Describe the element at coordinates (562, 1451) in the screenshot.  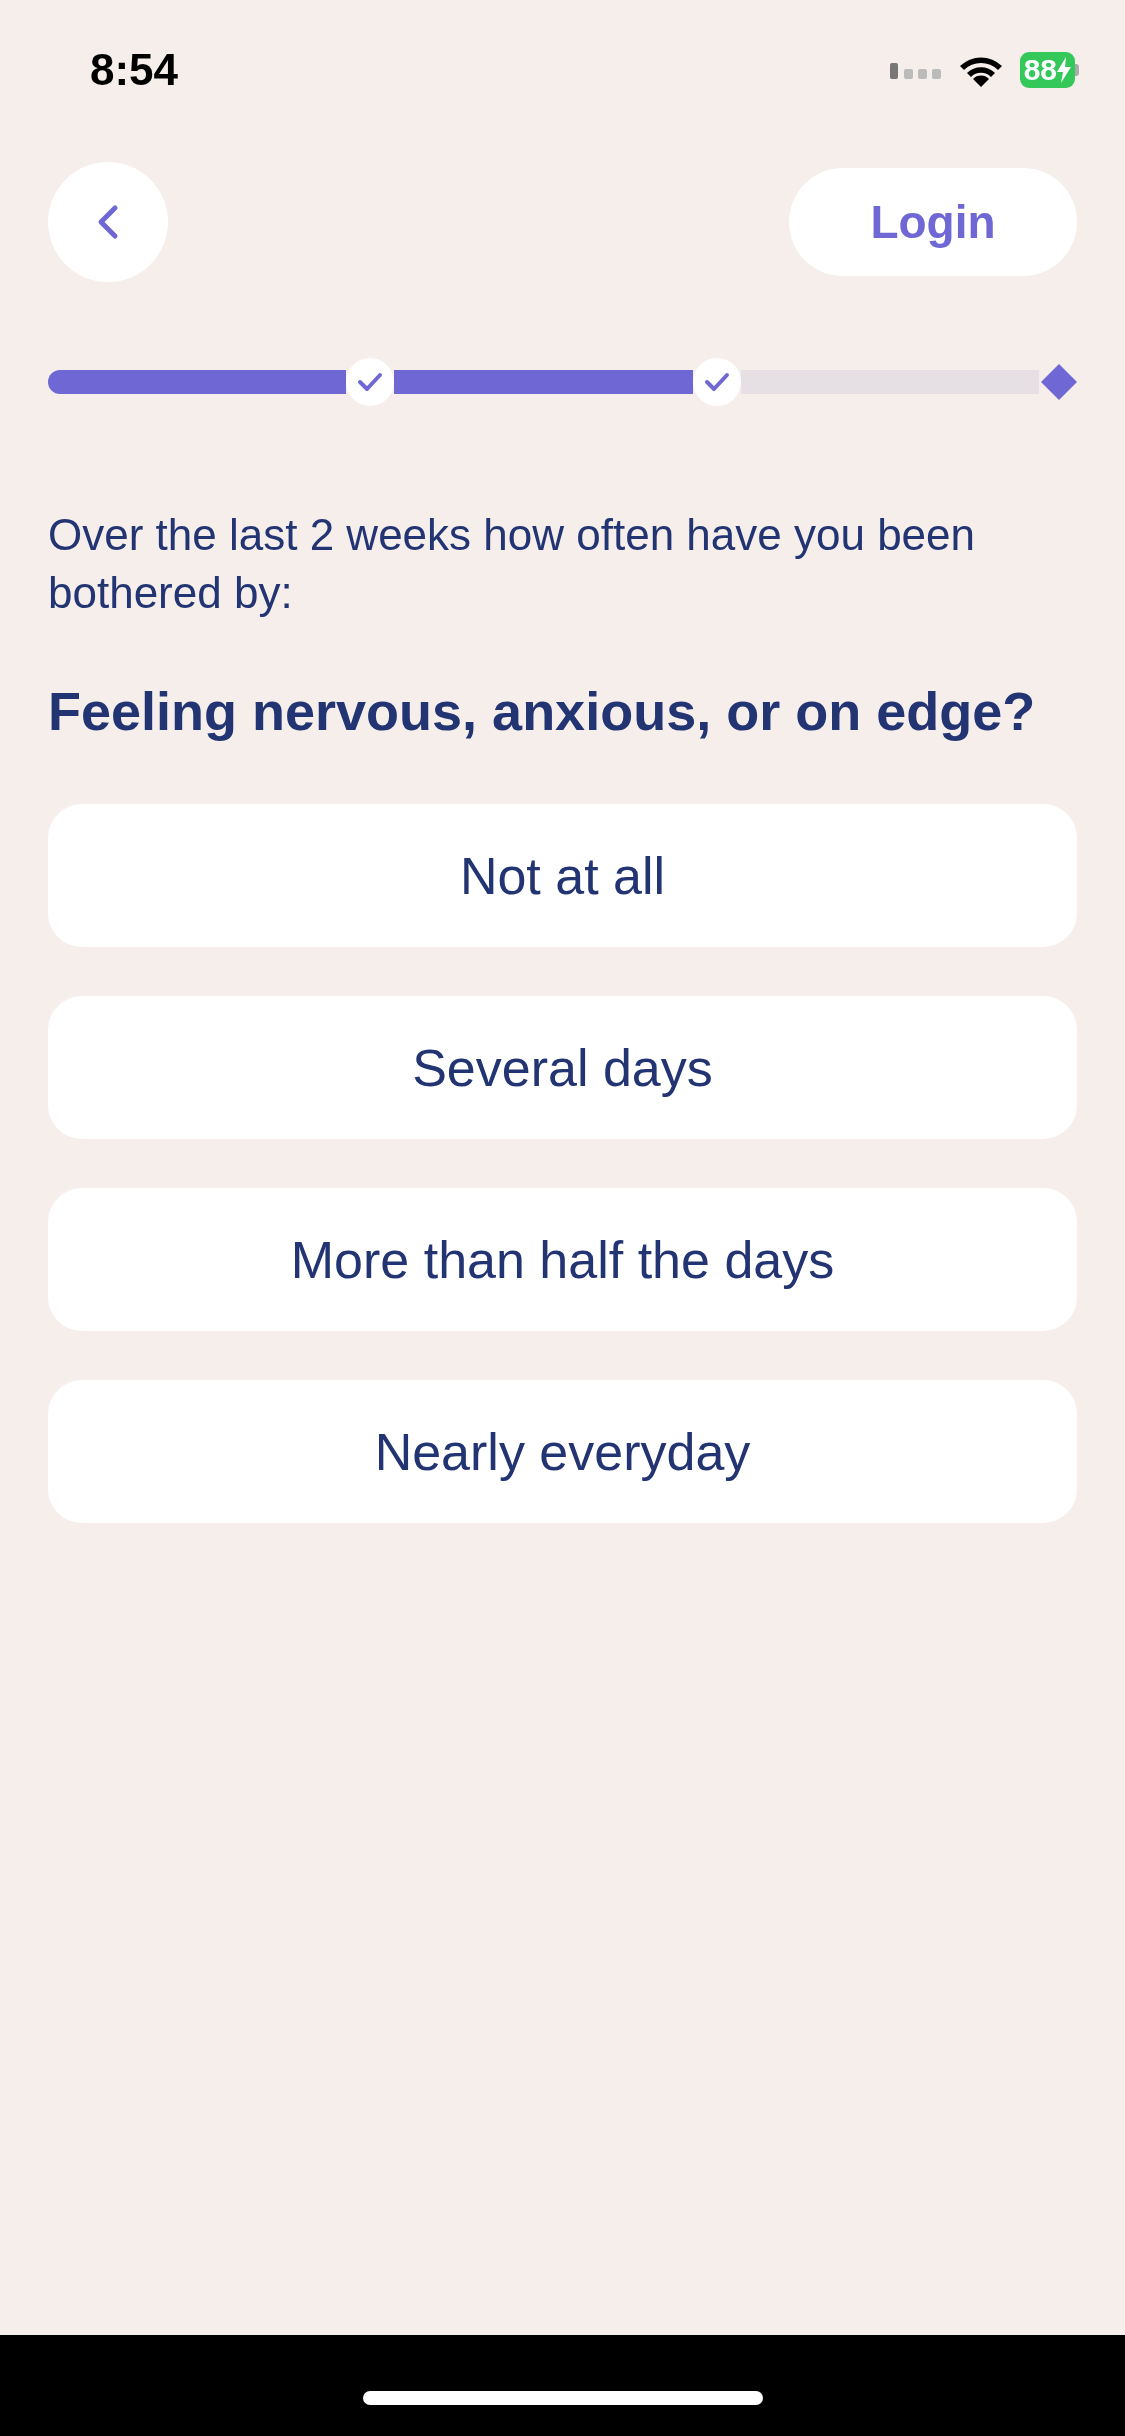
I see `answer-option: Nearly everyday` at that location.